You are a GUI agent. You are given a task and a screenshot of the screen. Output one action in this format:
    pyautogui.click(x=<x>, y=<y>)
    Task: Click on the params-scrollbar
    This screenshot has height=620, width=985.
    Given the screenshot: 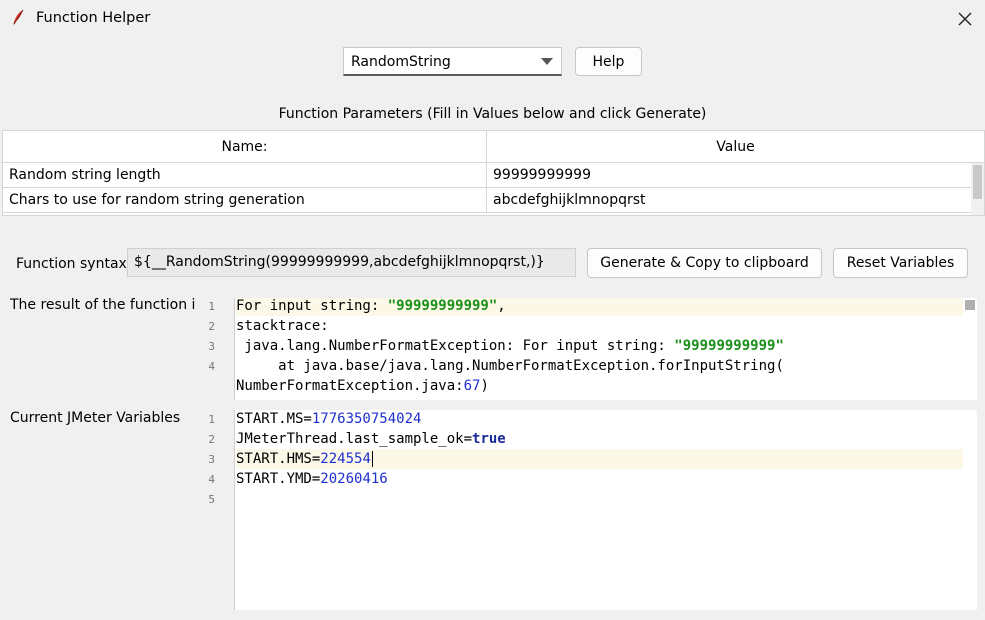 What is the action you would take?
    pyautogui.click(x=977, y=189)
    